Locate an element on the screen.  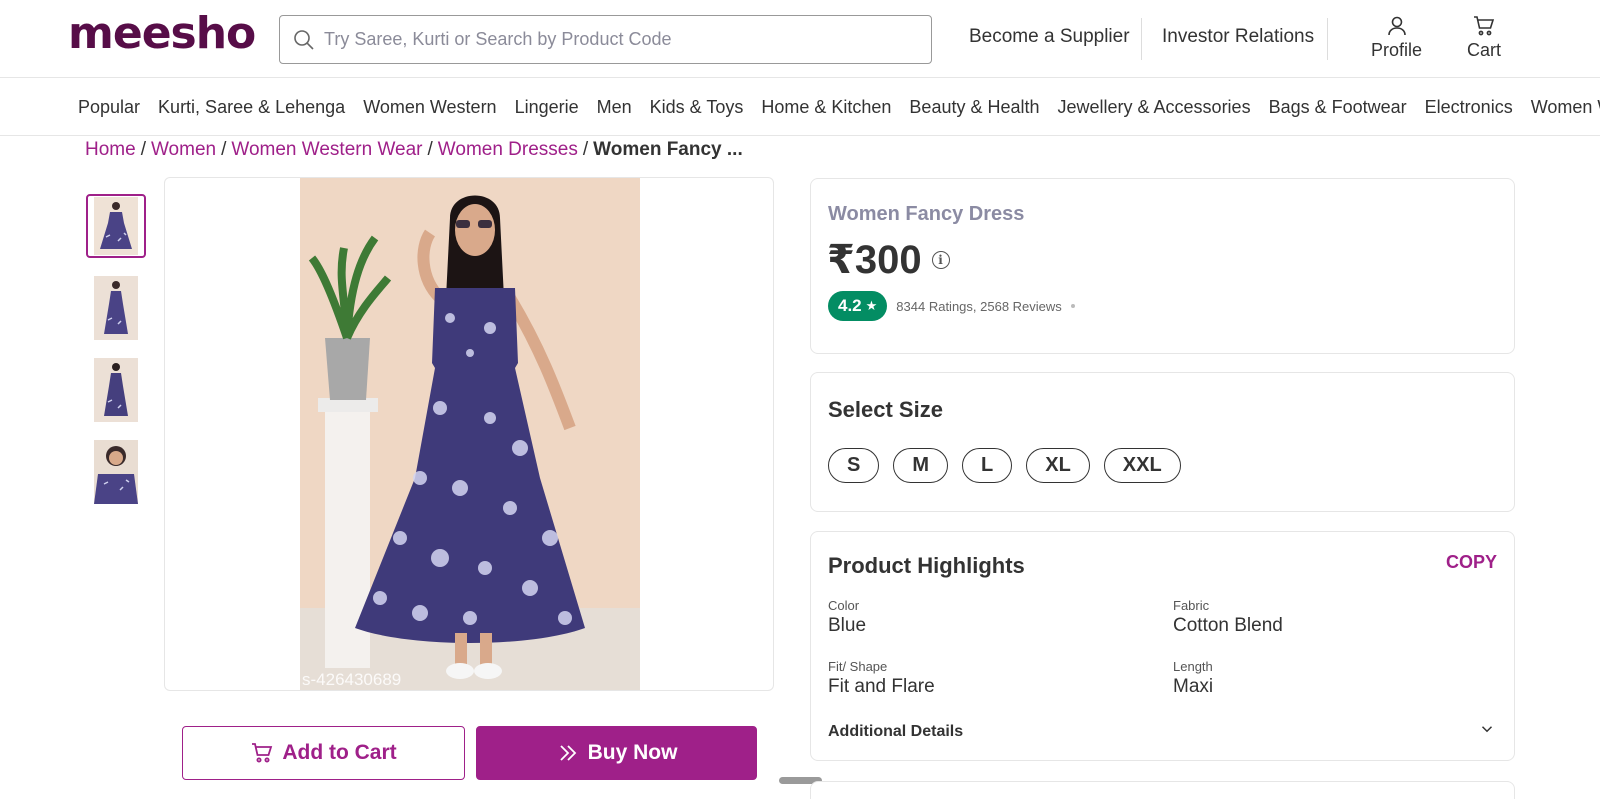
search-input is located at coordinates (614, 39).